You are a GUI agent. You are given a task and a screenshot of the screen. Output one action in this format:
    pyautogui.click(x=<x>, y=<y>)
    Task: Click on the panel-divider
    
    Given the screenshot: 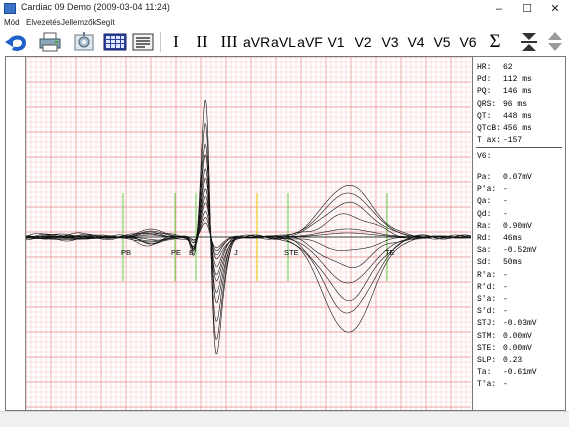 What is the action you would take?
    pyautogui.click(x=519, y=147)
    